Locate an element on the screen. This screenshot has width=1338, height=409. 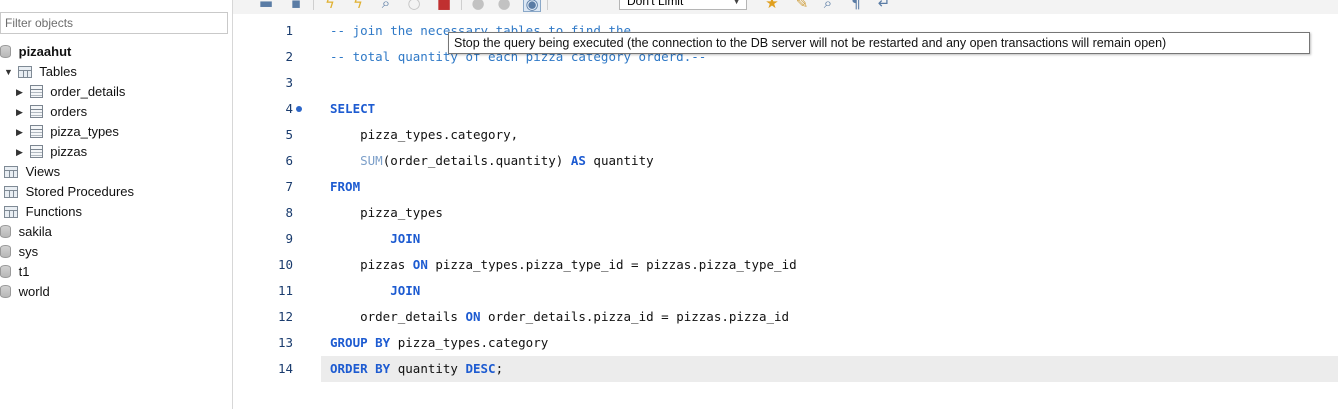
code-line: FROM is located at coordinates (345, 187).